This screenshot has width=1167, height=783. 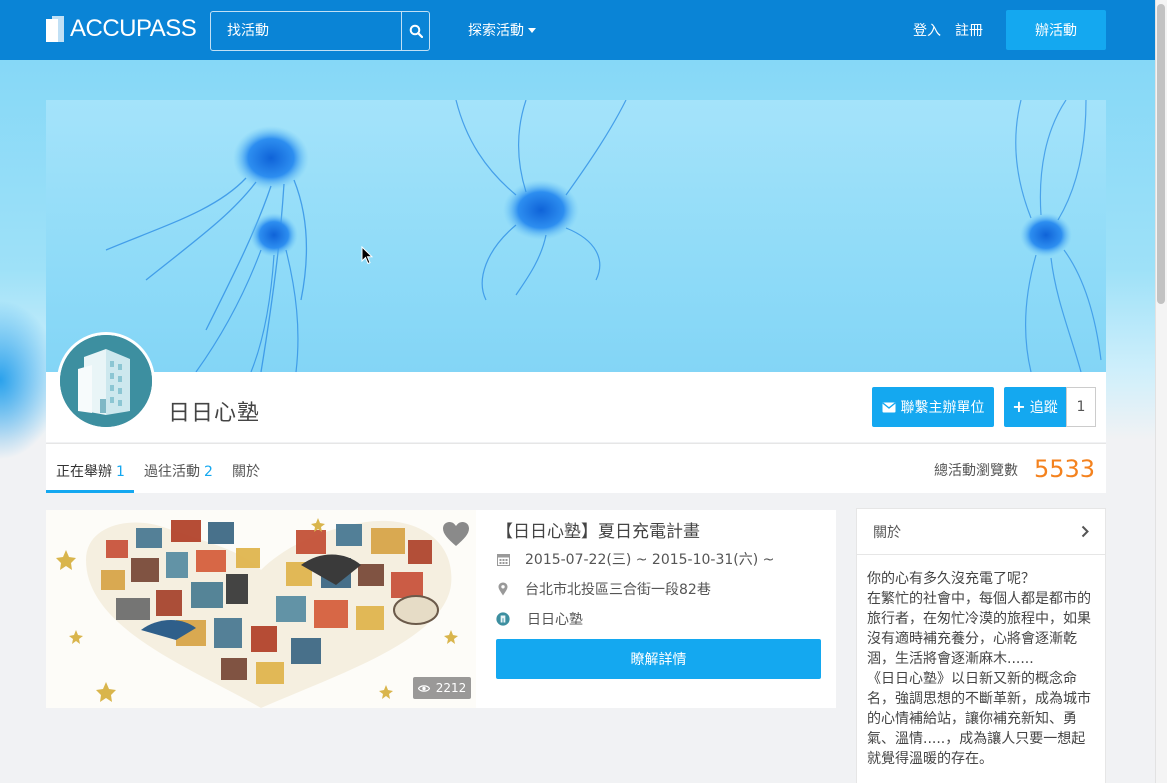 I want to click on tab-ongoing-label: 正在舉辦, so click(x=84, y=472).